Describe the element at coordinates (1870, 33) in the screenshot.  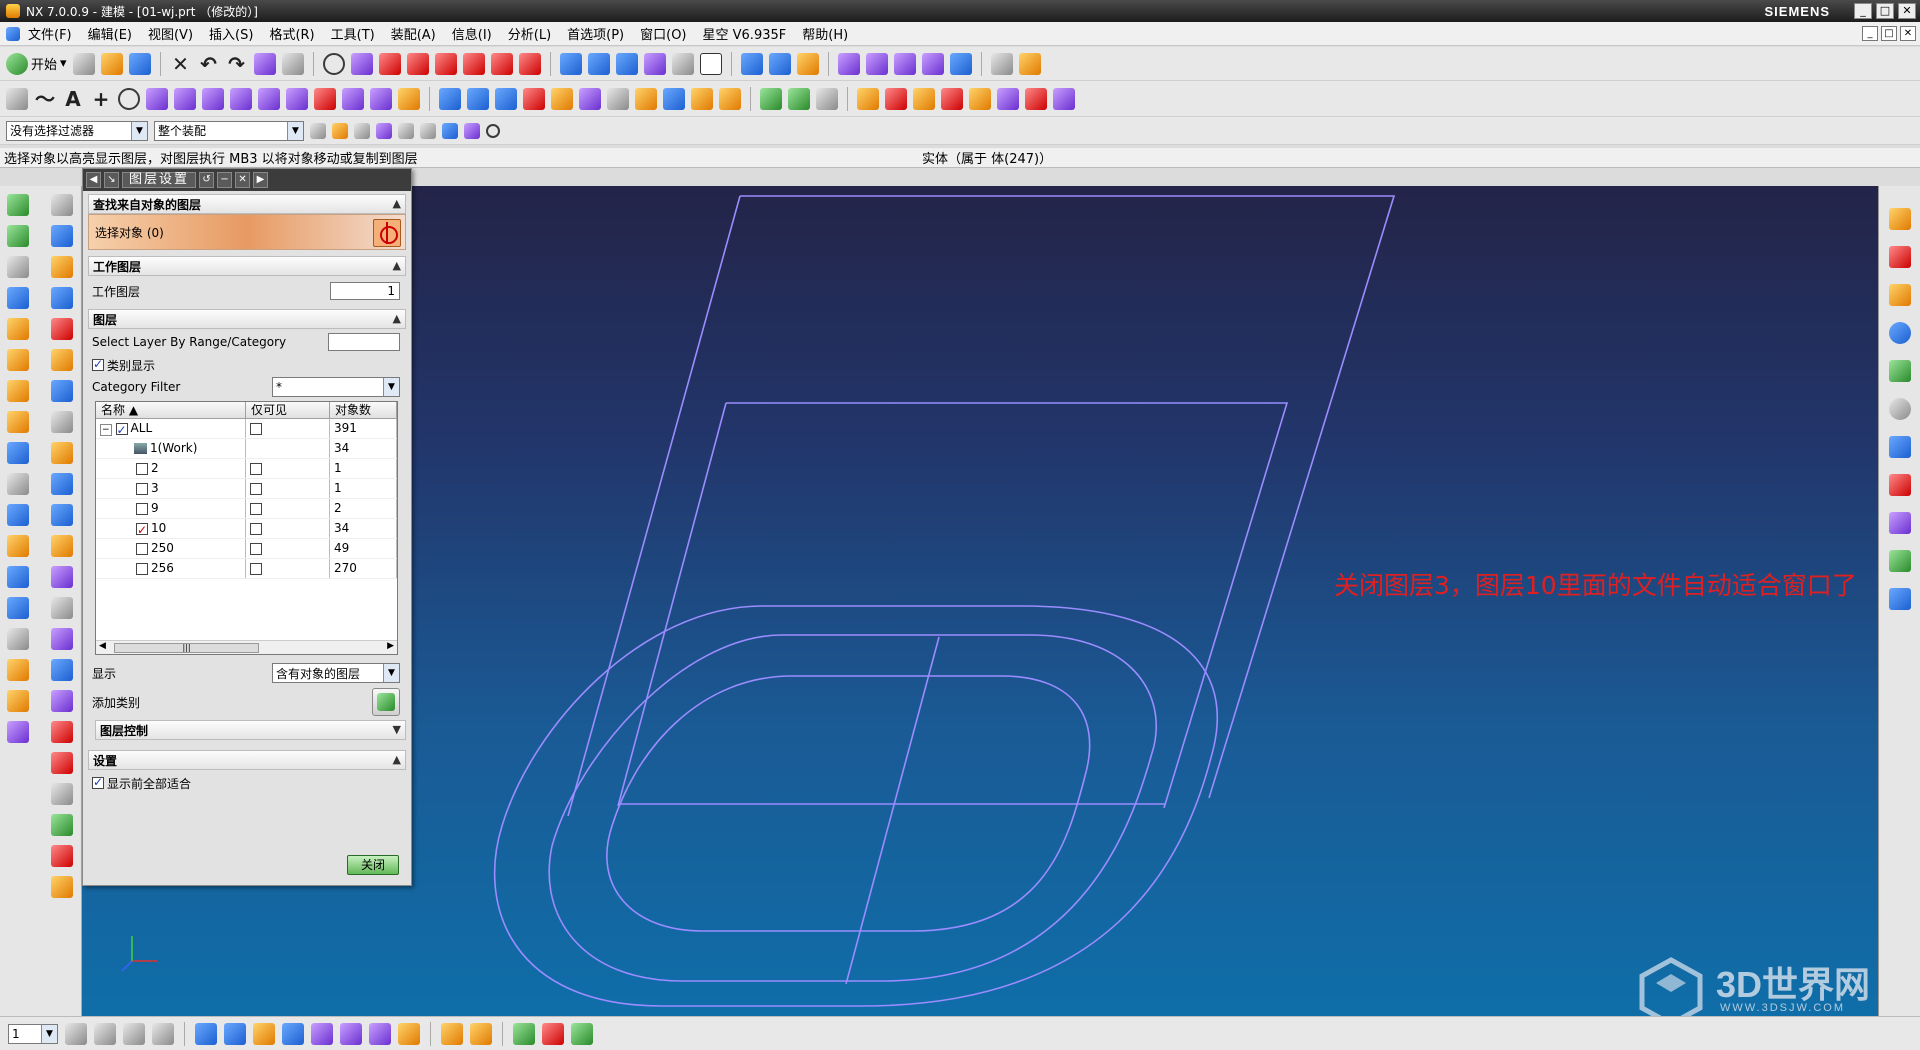
I see `mdi-minimize-button: _` at that location.